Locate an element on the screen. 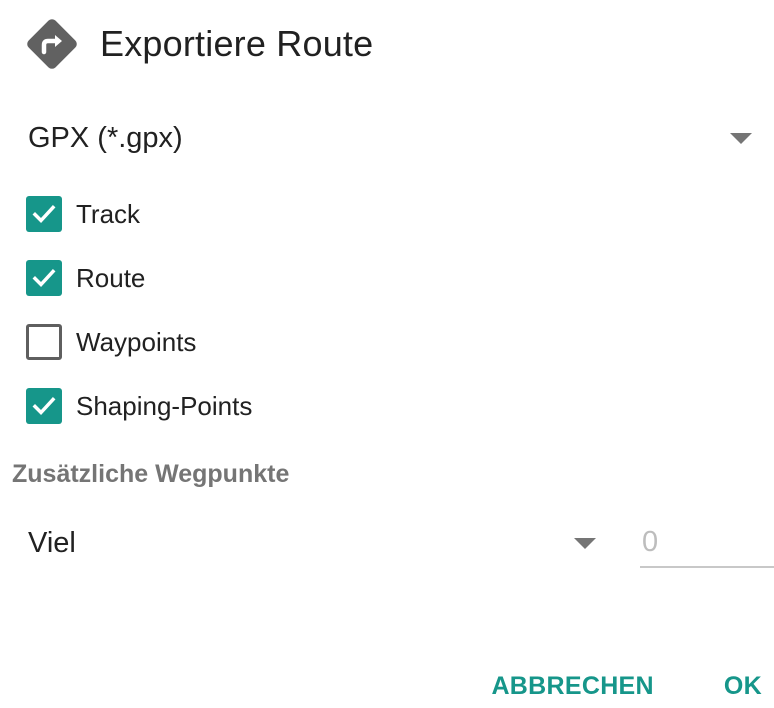  extra-waypoints-header: Zusätzliche Wegpunkte is located at coordinates (151, 474).